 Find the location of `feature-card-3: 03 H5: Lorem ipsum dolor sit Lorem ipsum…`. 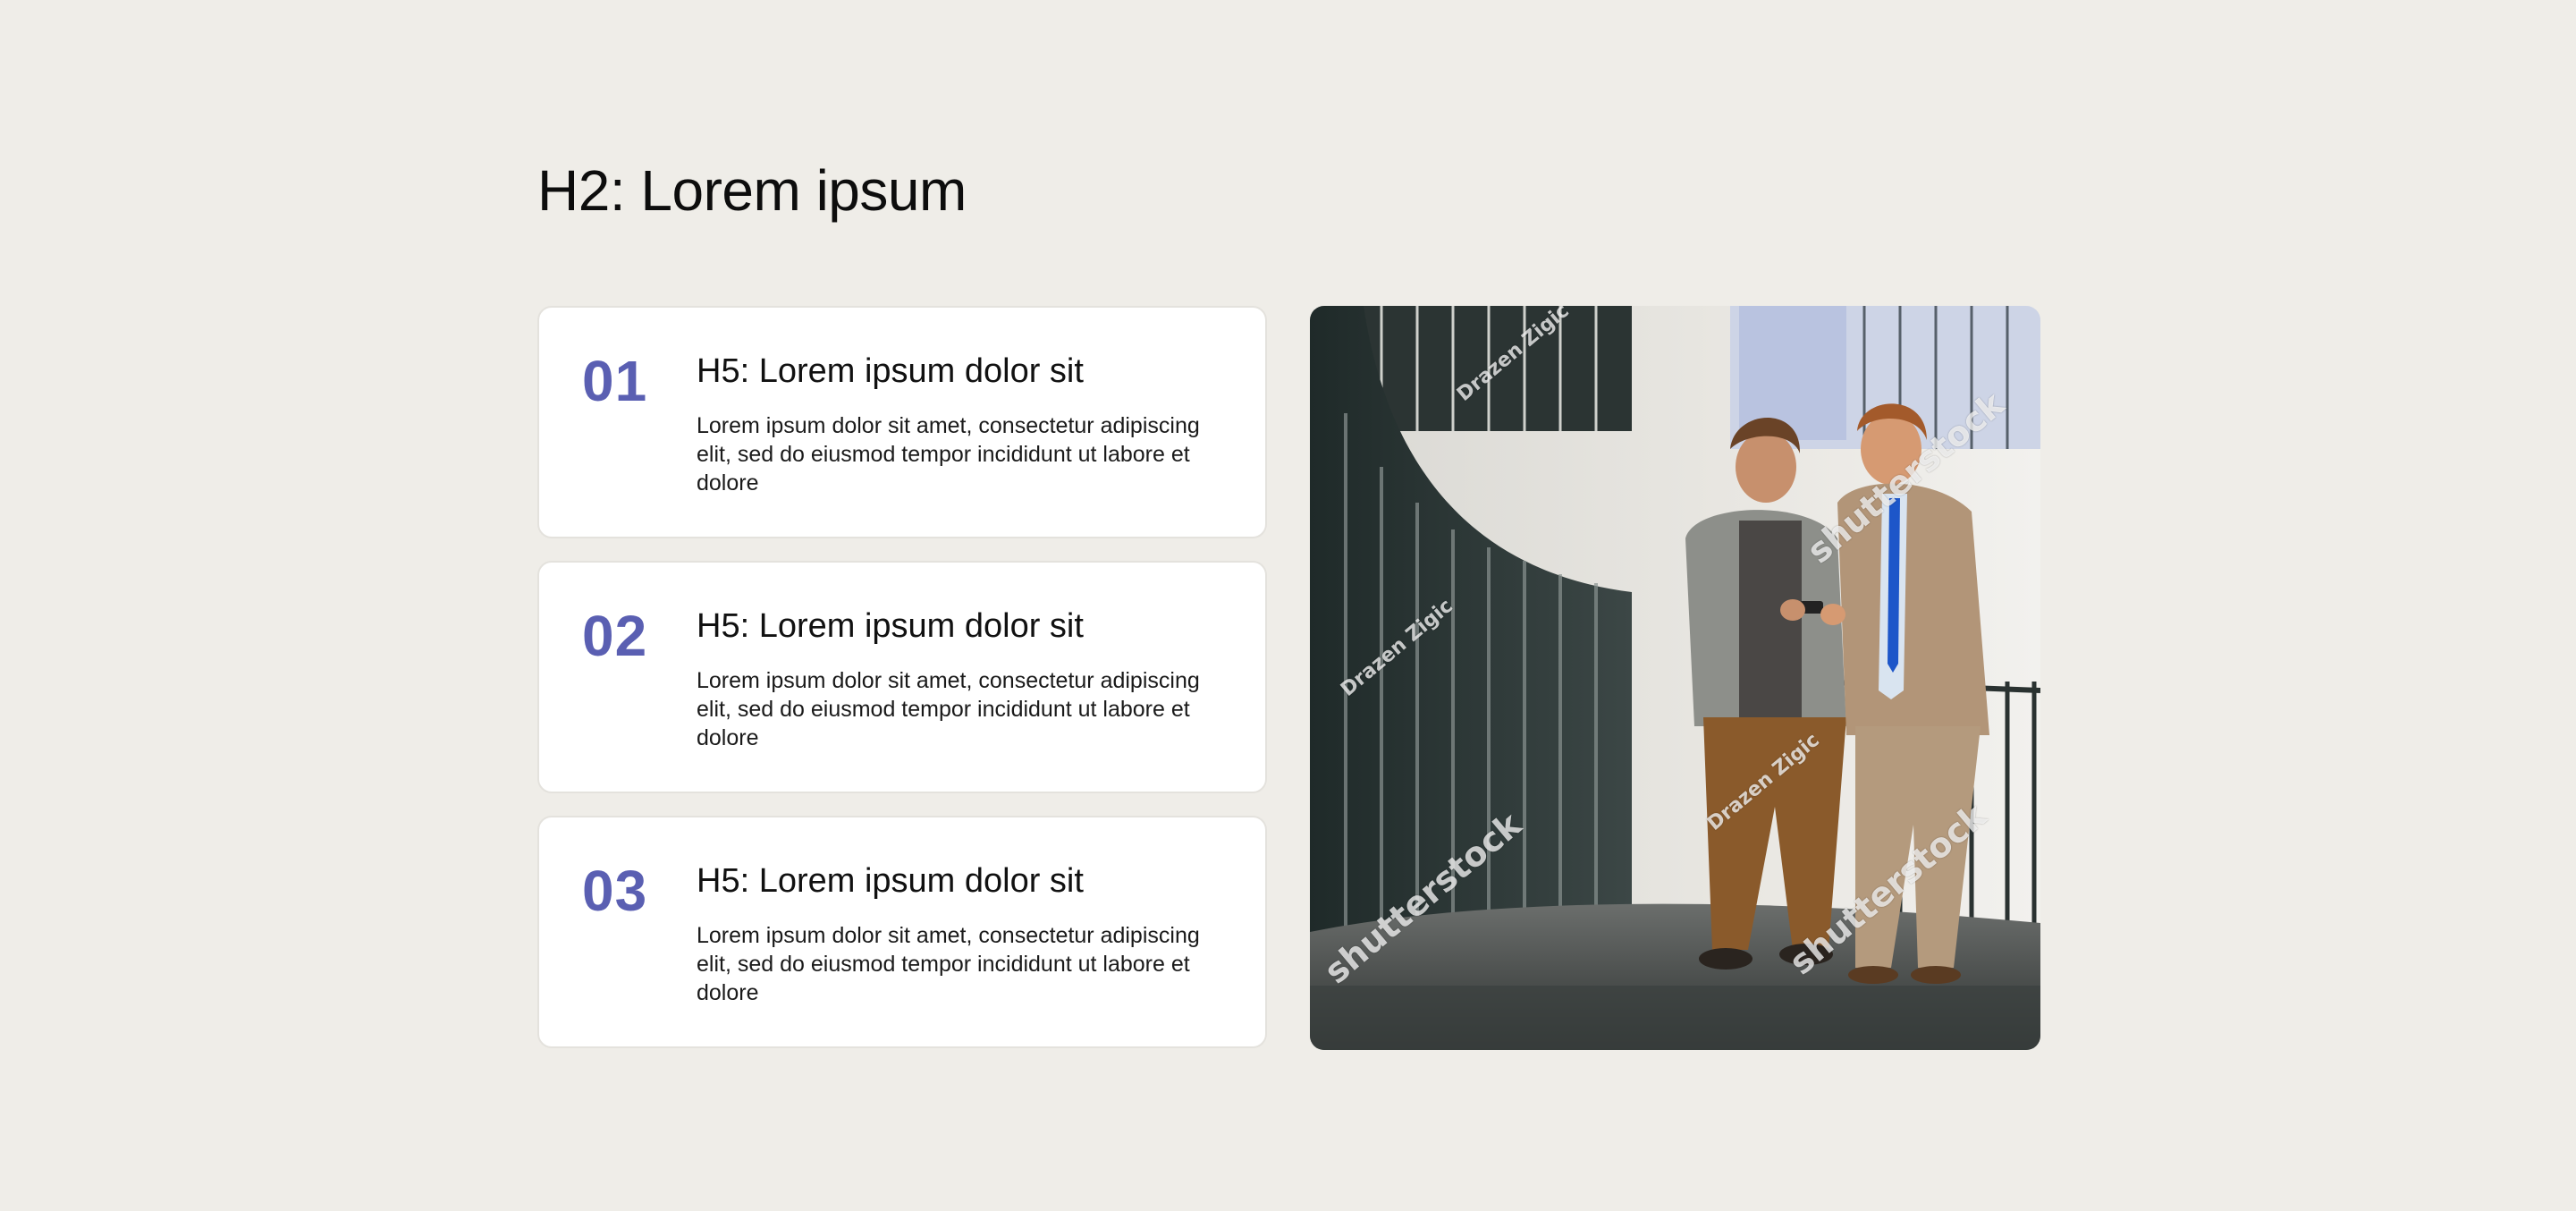

feature-card-3: 03 H5: Lorem ipsum dolor sit Lorem ipsum… is located at coordinates (902, 932).